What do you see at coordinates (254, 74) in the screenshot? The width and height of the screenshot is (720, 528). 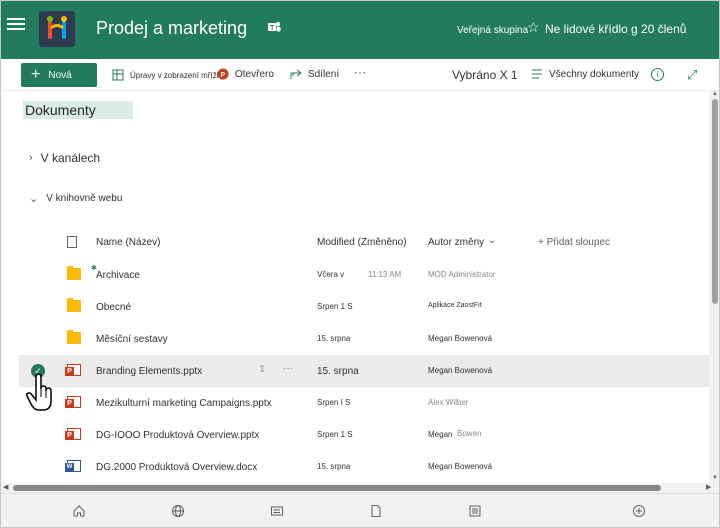 I see `open-label: Otevřero` at bounding box center [254, 74].